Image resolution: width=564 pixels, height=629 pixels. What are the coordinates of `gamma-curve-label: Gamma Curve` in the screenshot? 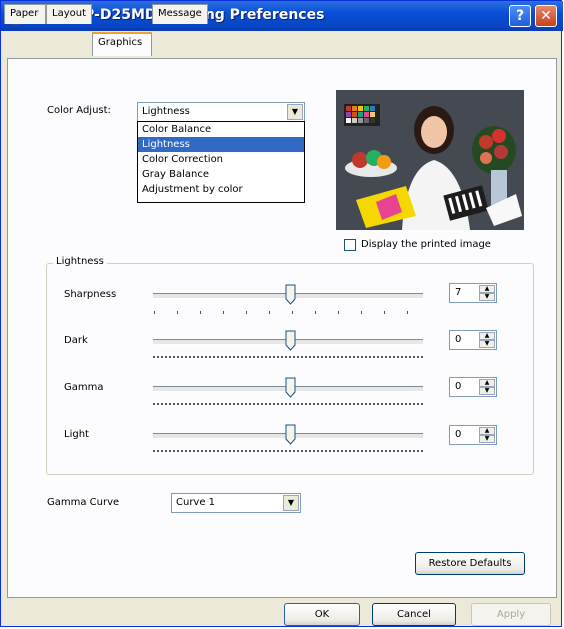 It's located at (83, 502).